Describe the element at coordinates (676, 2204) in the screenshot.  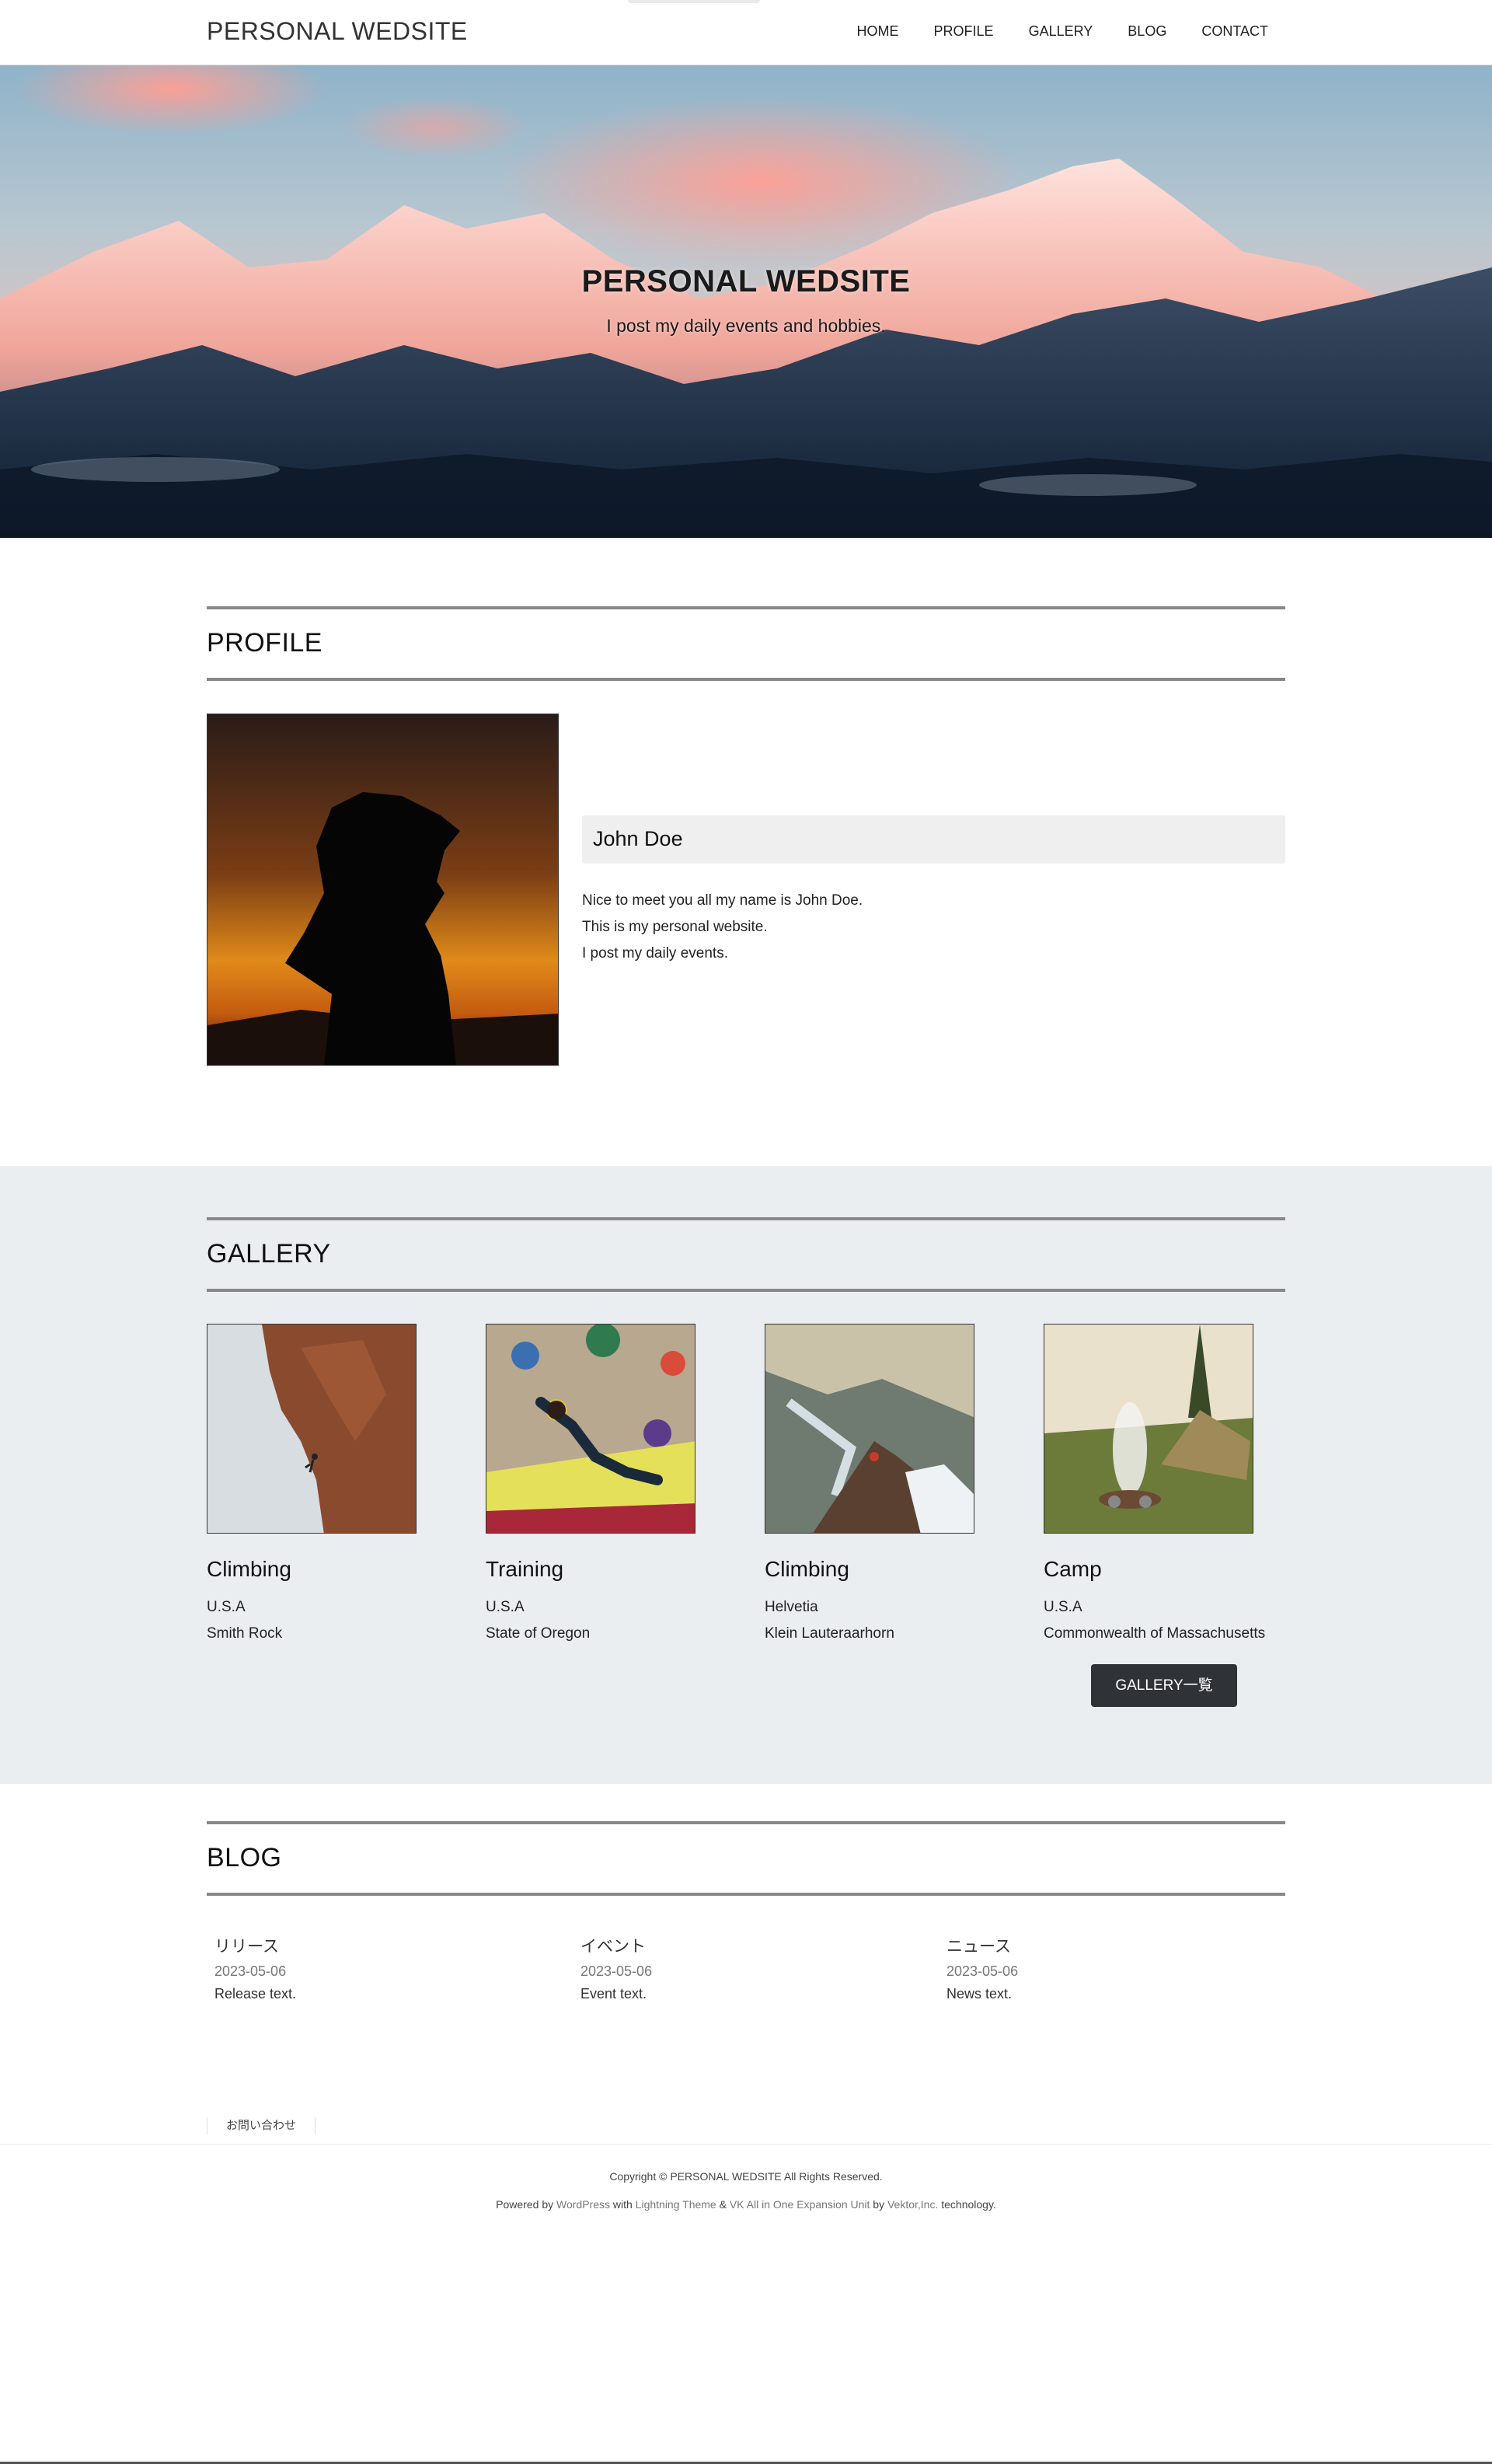
I see `link-lightning-theme: Lightning Theme` at that location.